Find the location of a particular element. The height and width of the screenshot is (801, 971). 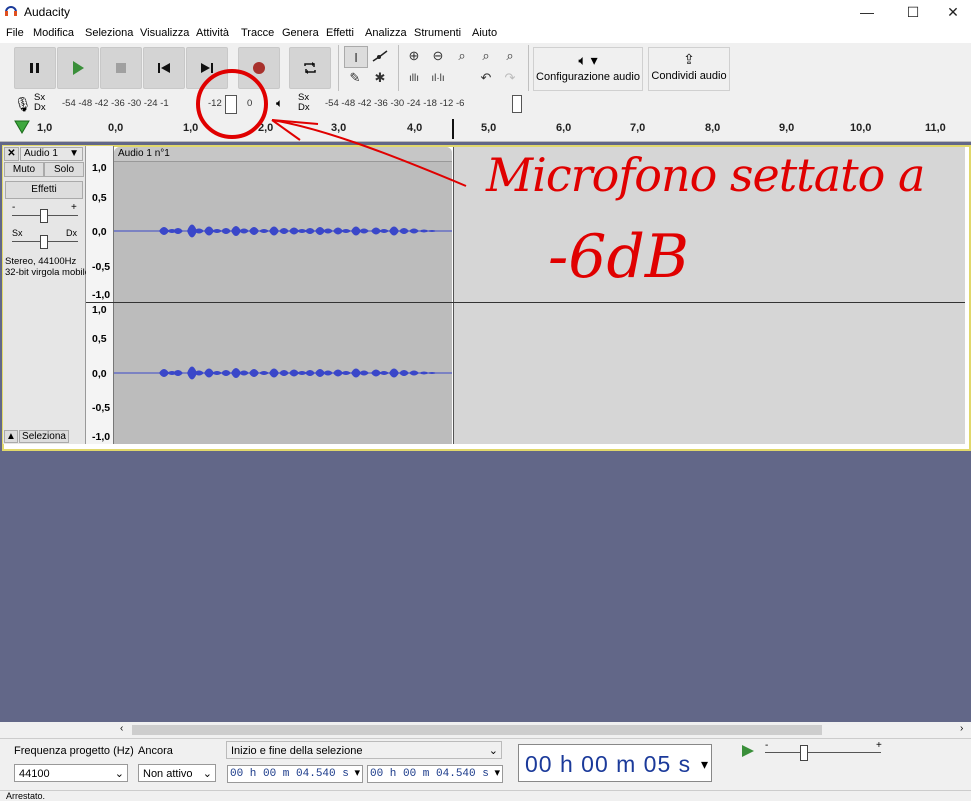

ruler-label: 9,0 is located at coordinates (787, 128).